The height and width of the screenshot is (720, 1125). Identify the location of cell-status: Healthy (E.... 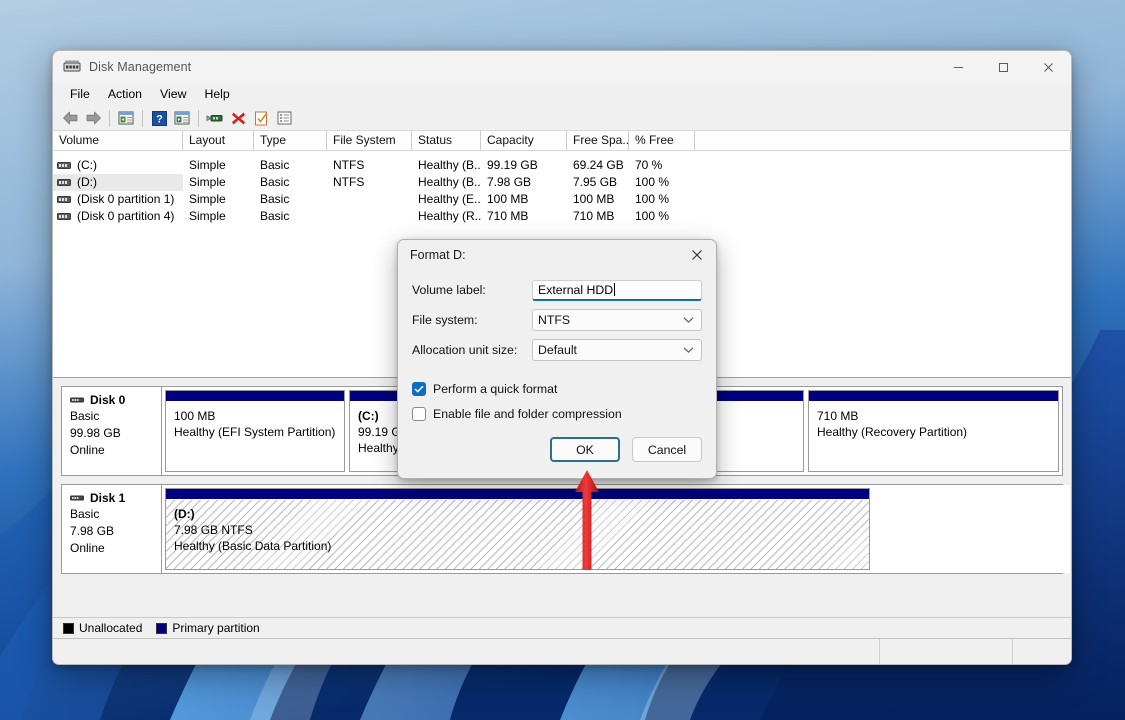
(449, 199).